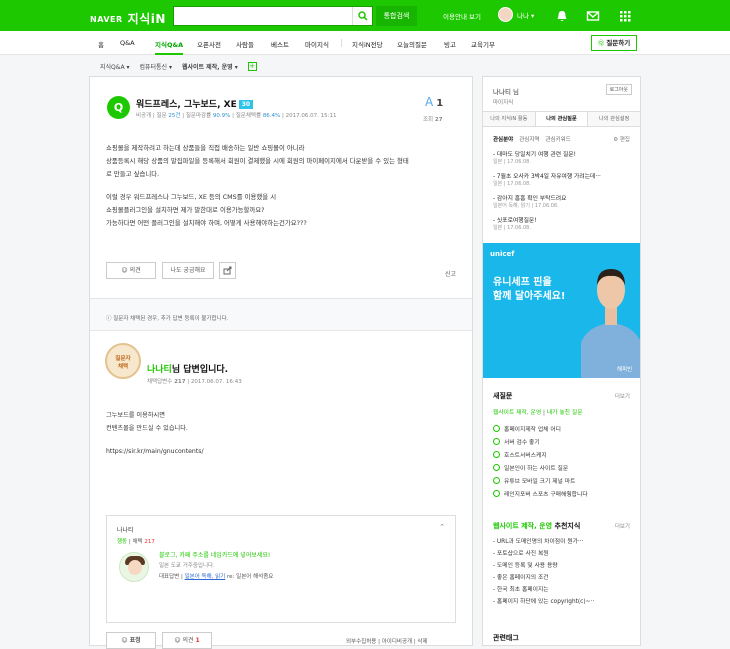  What do you see at coordinates (543, 602) in the screenshot?
I see `list-item: - 홈페이지 하단에 있는 copyright(c)~··` at bounding box center [543, 602].